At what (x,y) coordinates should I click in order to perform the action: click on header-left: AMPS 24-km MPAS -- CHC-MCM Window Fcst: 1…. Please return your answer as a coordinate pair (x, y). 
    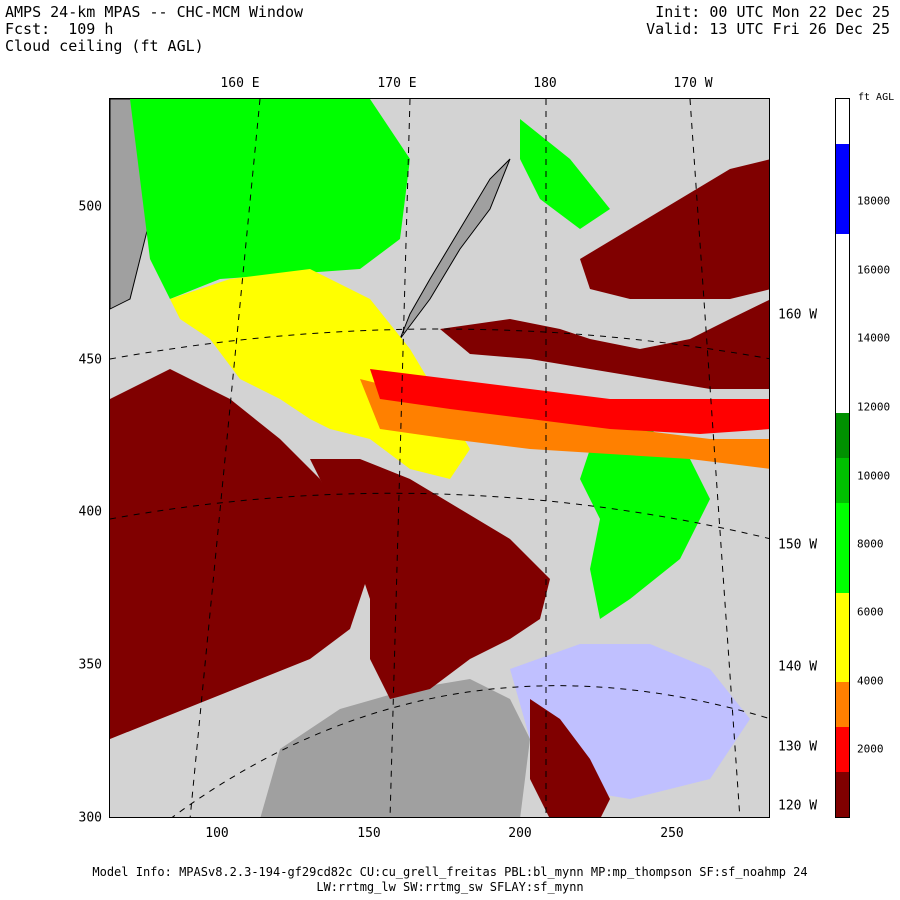
    Looking at the image, I should click on (154, 29).